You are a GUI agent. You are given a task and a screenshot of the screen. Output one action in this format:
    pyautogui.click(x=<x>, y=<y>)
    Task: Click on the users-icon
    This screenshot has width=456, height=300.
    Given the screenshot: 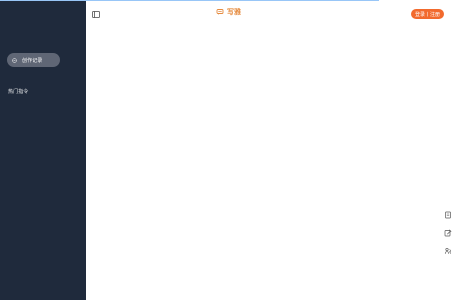 What is the action you would take?
    pyautogui.click(x=448, y=251)
    